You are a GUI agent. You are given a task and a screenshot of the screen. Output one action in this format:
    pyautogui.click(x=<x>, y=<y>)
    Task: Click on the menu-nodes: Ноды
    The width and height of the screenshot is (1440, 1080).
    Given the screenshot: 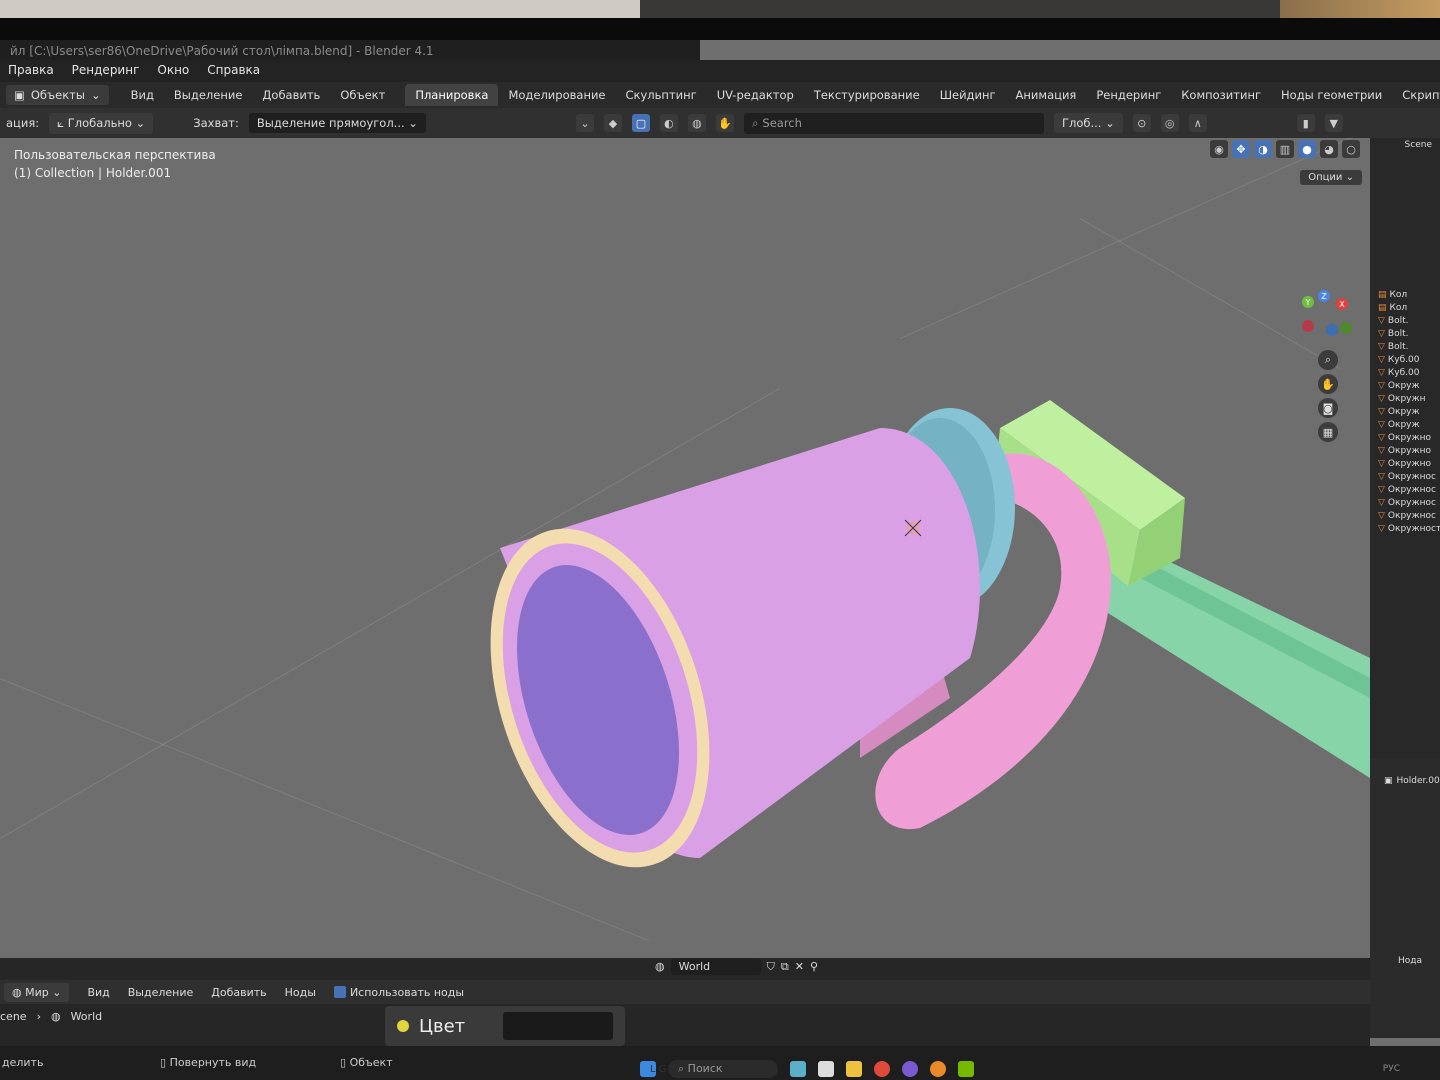 What is the action you would take?
    pyautogui.click(x=300, y=992)
    